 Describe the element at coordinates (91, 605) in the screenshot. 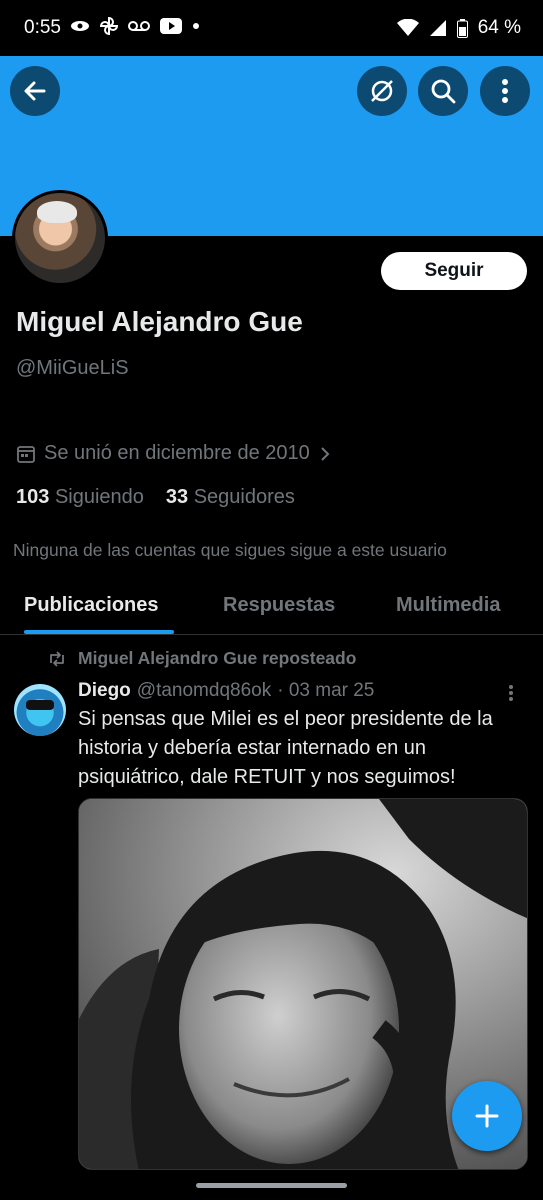

I see `tab-publicaciones: Publicaciones` at that location.